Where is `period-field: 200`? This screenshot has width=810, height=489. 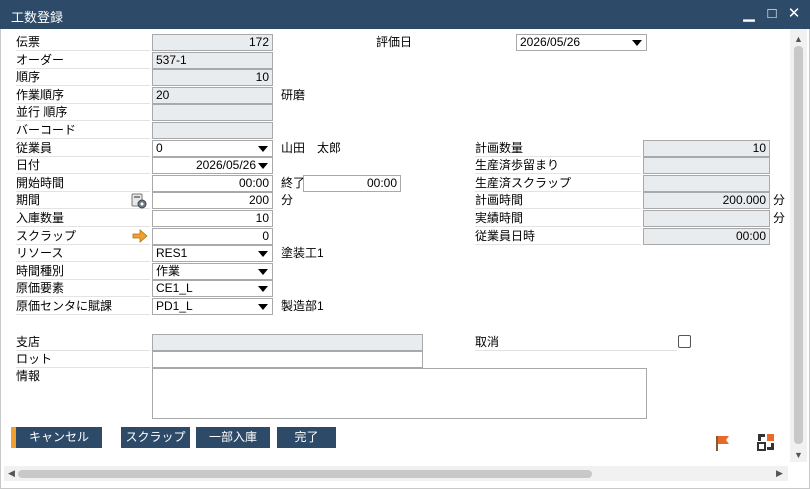 period-field: 200 is located at coordinates (212, 200).